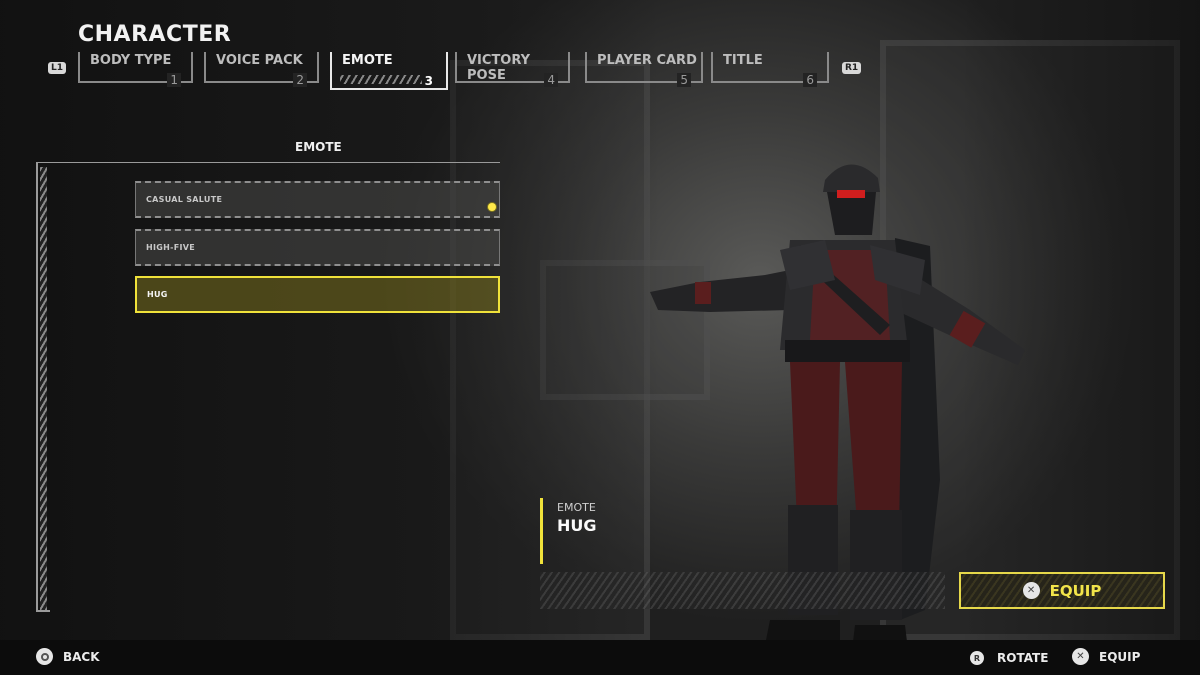 The height and width of the screenshot is (675, 1200). Describe the element at coordinates (770, 69) in the screenshot. I see `tab-title: TITLE 6` at that location.